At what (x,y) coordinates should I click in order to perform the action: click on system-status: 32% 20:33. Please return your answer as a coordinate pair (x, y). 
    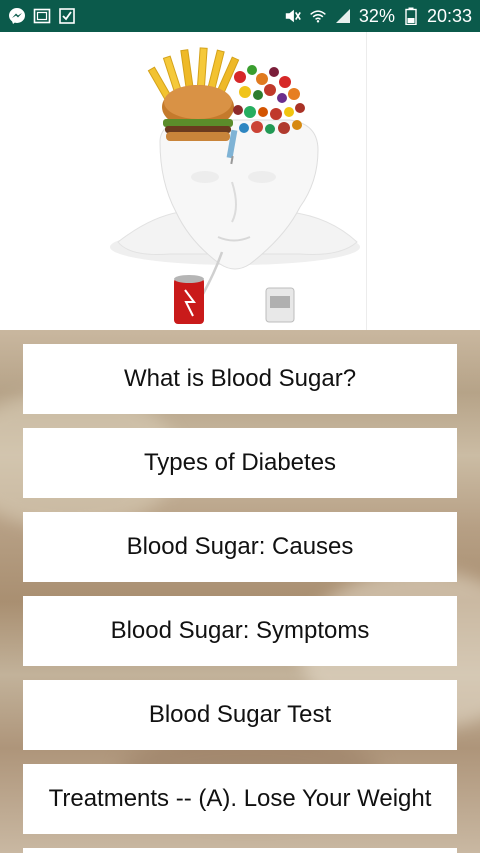
    Looking at the image, I should click on (378, 16).